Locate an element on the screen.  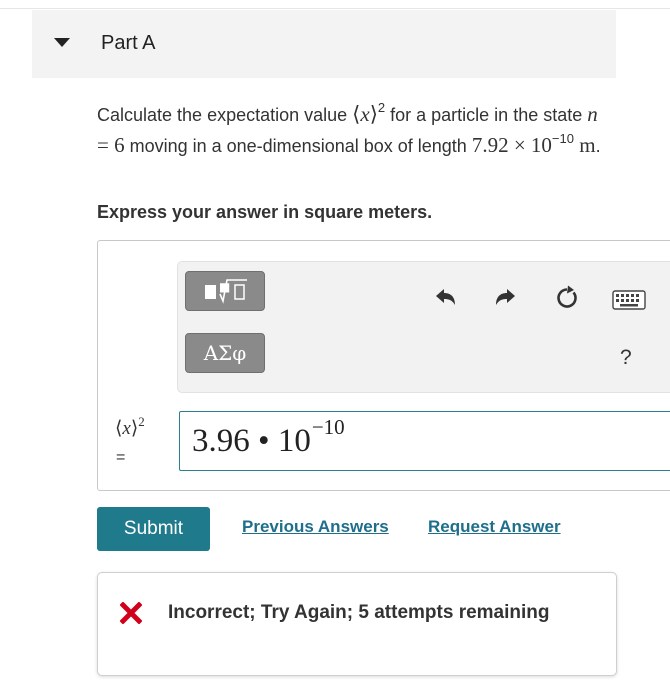
question-math-n: n is located at coordinates (592, 114).